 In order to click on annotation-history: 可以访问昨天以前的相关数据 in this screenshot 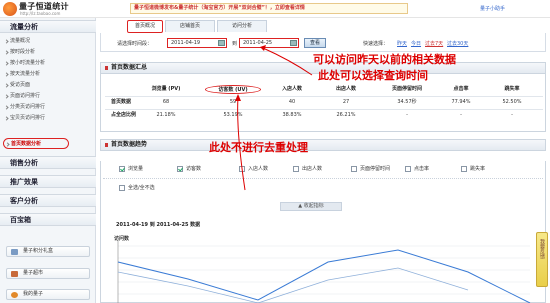, I will do `click(384, 59)`.